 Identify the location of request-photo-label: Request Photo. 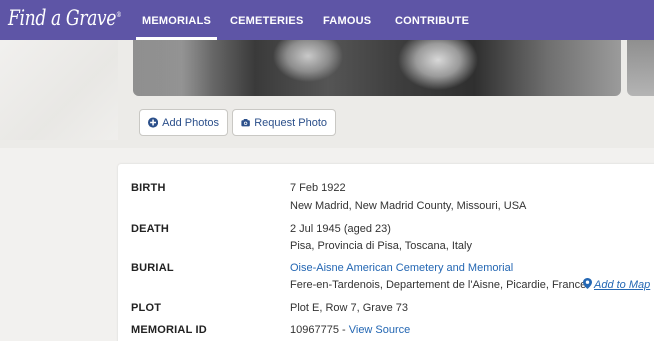
(290, 122).